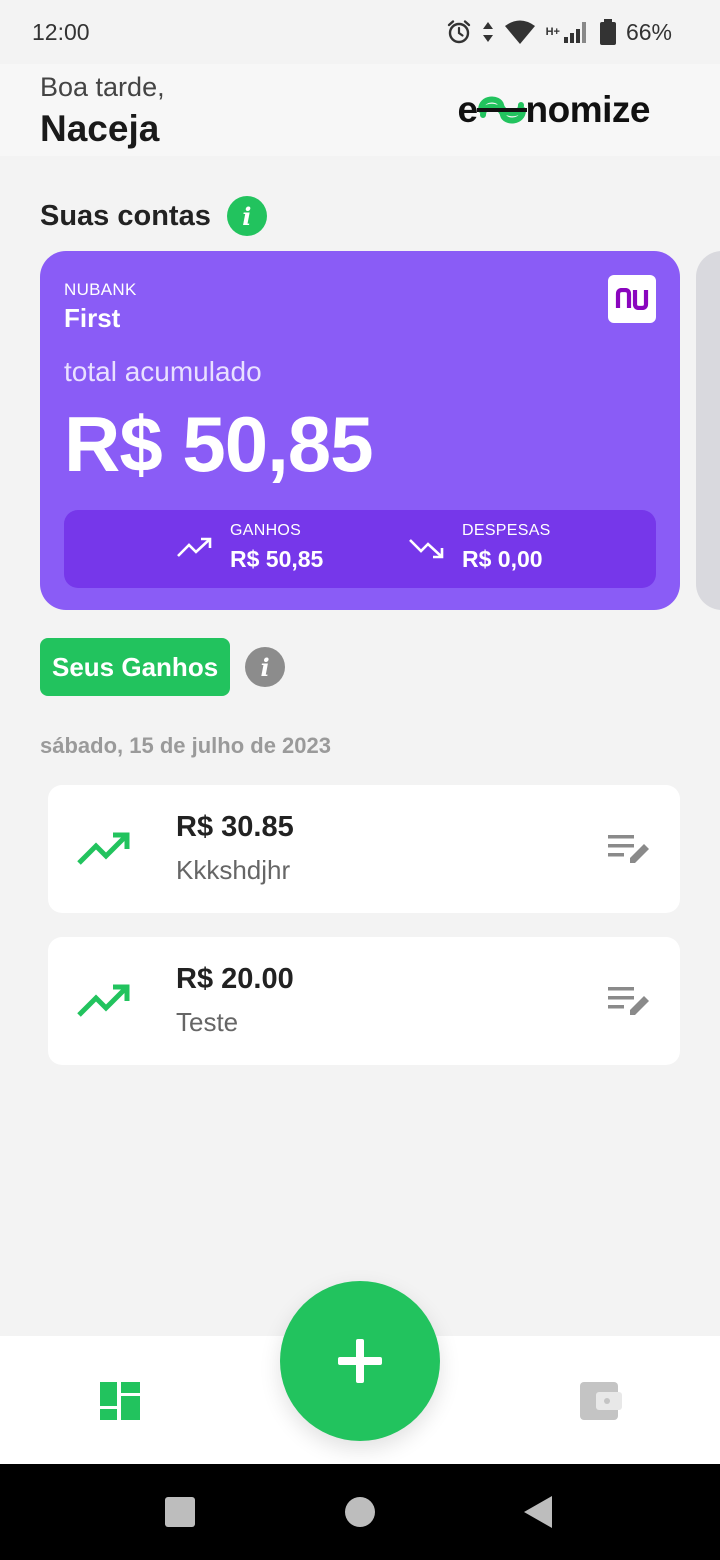 The image size is (720, 1560). Describe the element at coordinates (180, 1512) in the screenshot. I see `recent-apps-button` at that location.